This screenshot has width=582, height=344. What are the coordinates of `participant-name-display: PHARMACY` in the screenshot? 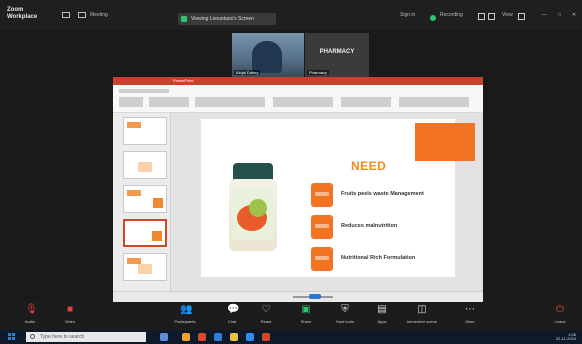 It's located at (337, 52).